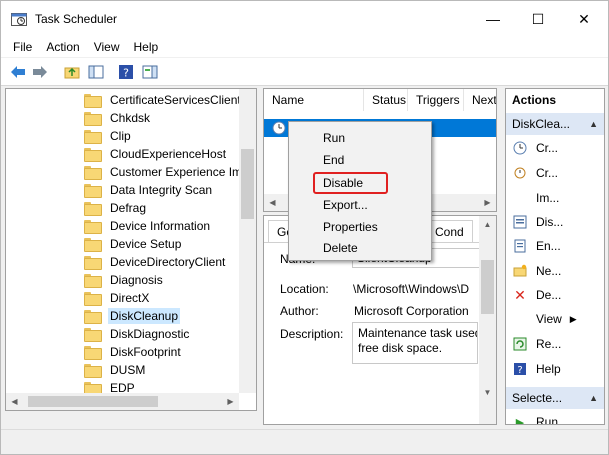  Describe the element at coordinates (149, 190) in the screenshot. I see `tree-item: Data Integrity Scan` at that location.